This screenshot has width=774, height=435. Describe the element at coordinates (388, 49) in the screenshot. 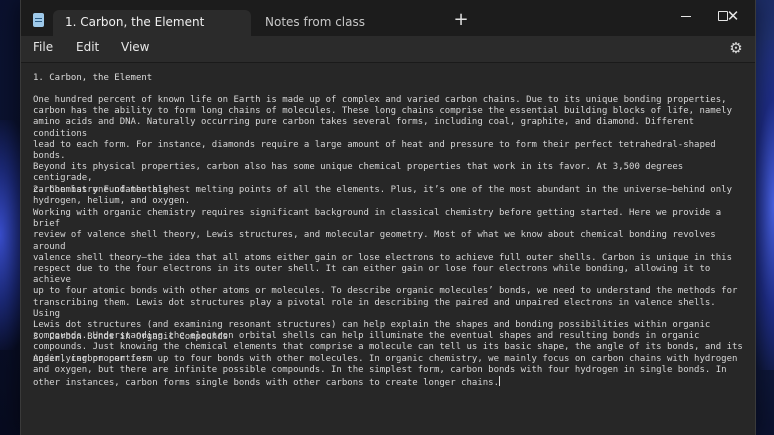

I see `menu-bar: File Edit View ⚙` at that location.